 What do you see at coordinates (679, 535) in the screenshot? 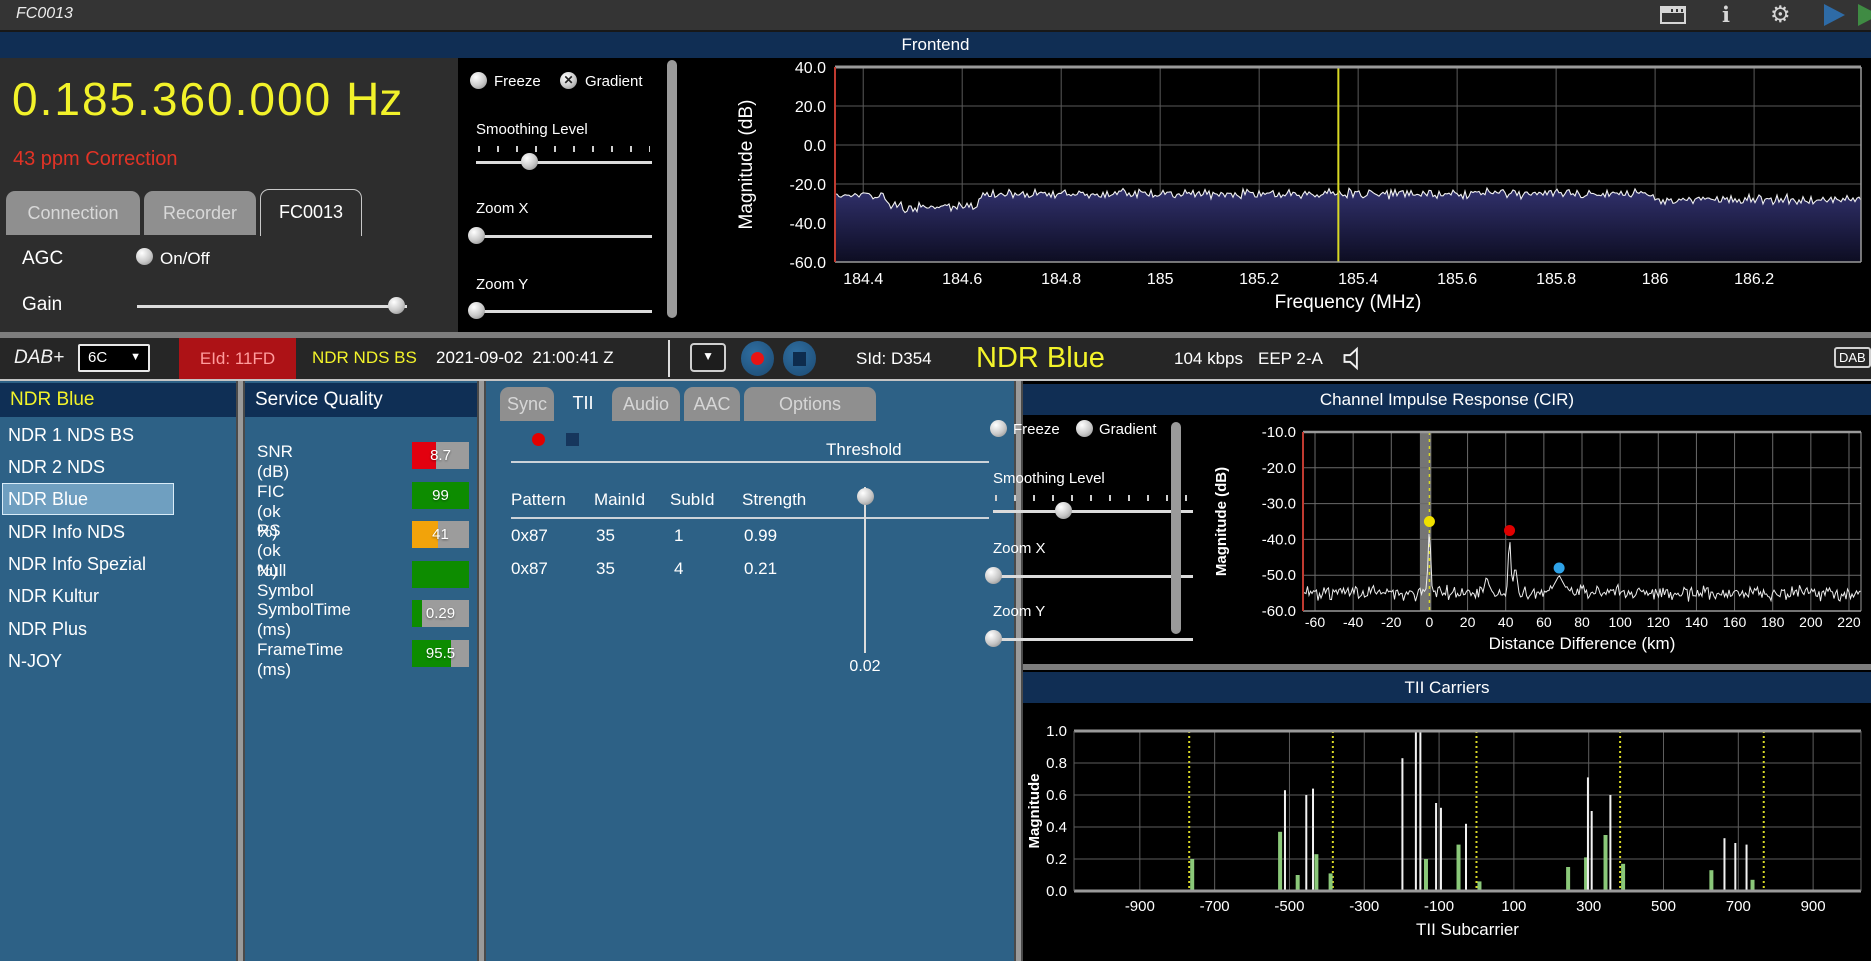
I see `cell-subid: 1` at bounding box center [679, 535].